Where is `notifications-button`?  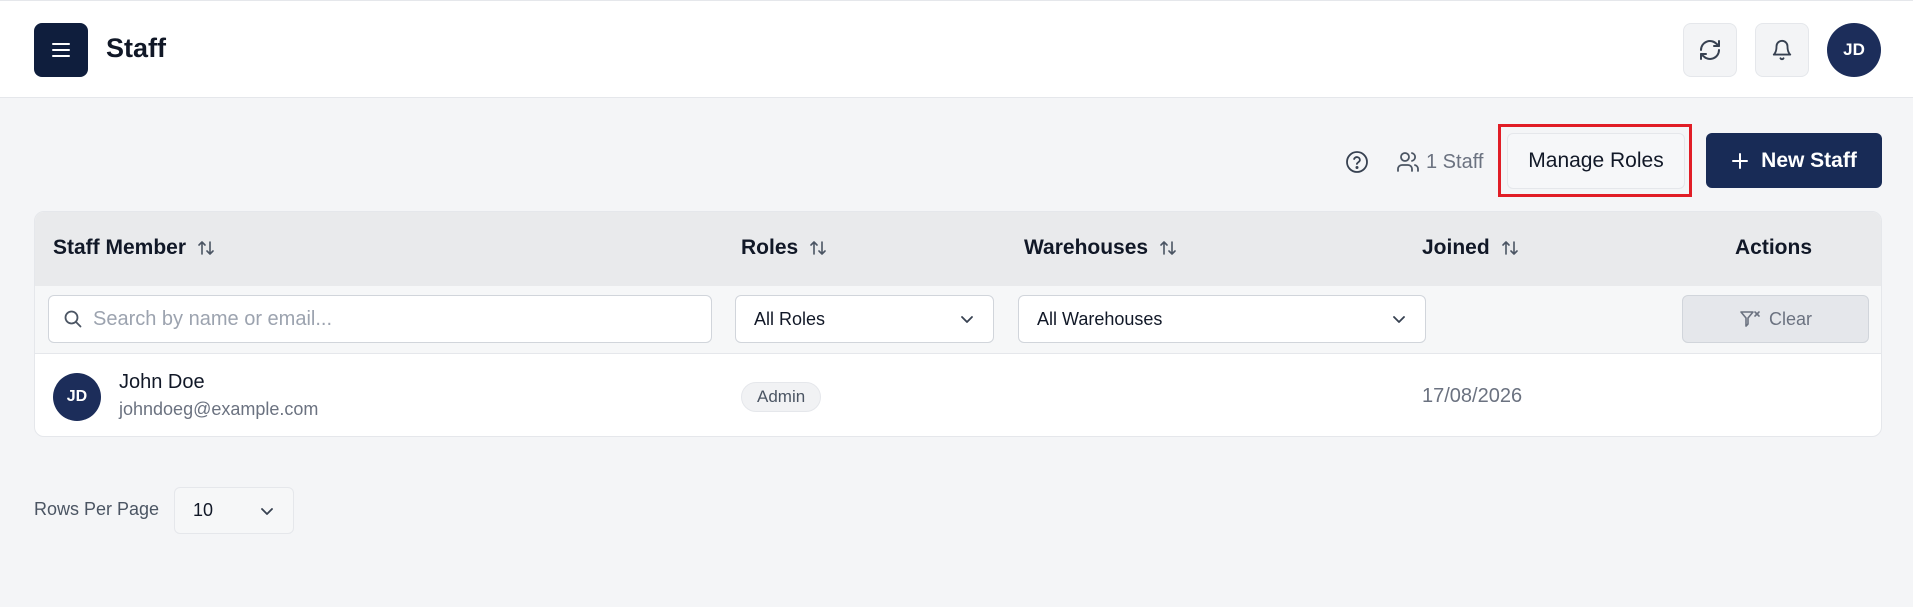 notifications-button is located at coordinates (1782, 50).